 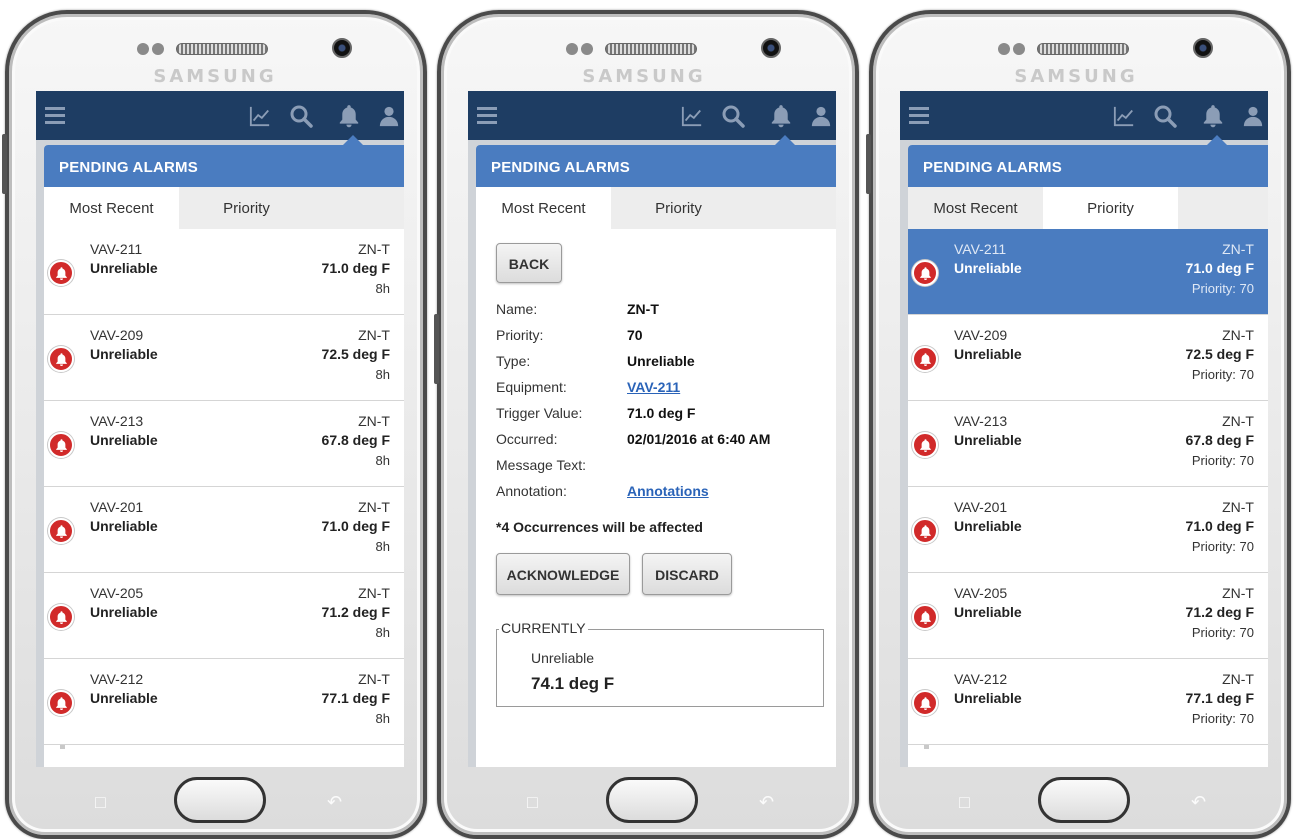 What do you see at coordinates (529, 263) in the screenshot?
I see `back-button: BACK` at bounding box center [529, 263].